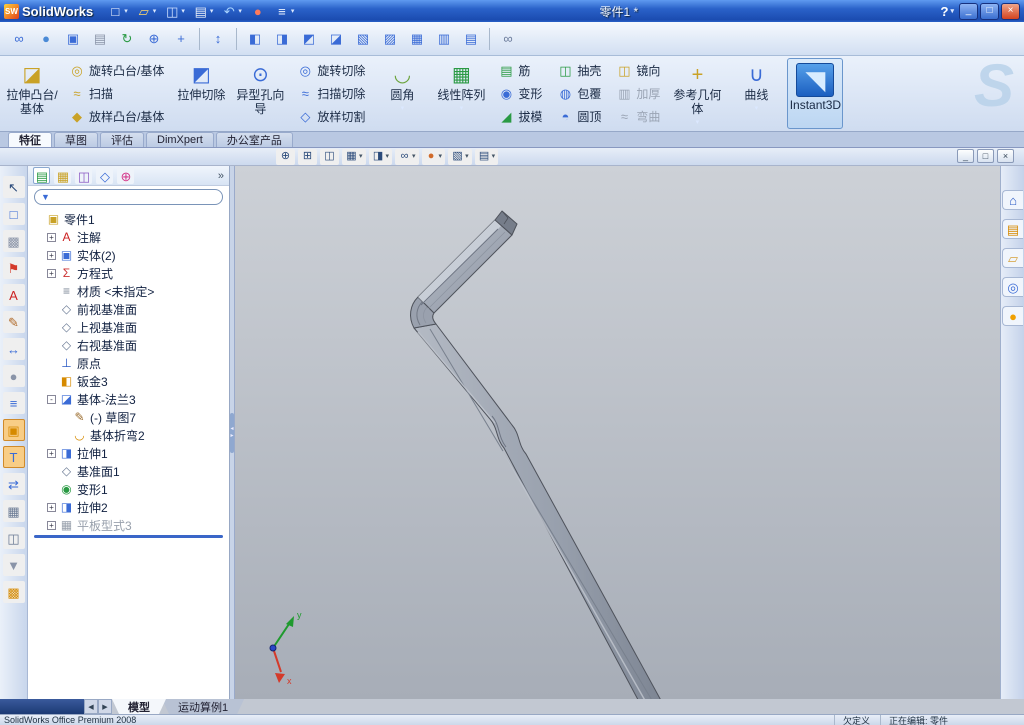  I want to click on hole-wizard-button: ⊙ 异型孔向导, so click(260, 93).